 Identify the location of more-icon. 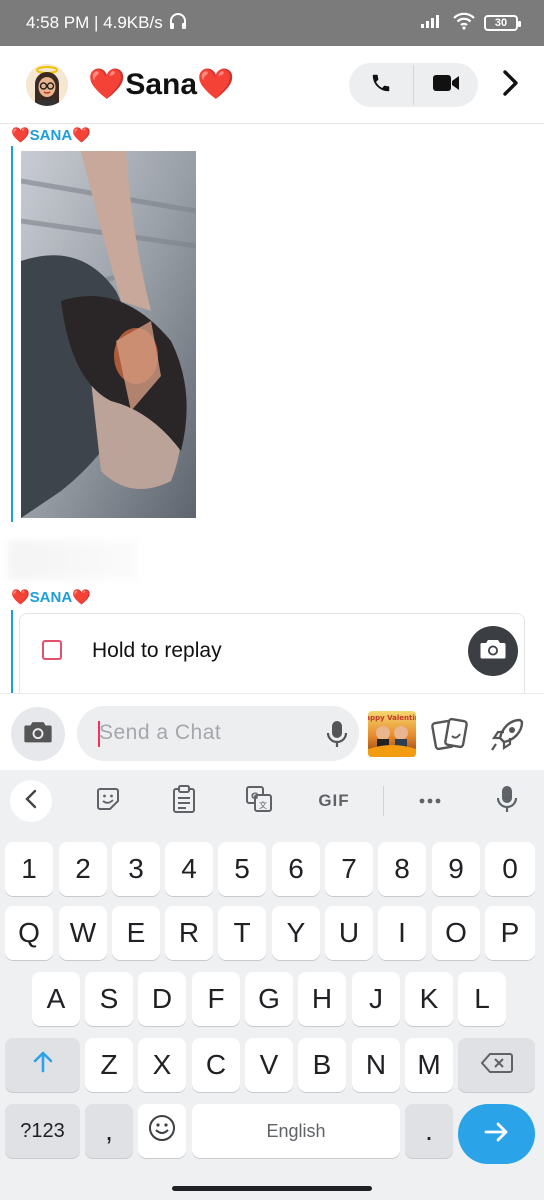
(430, 801).